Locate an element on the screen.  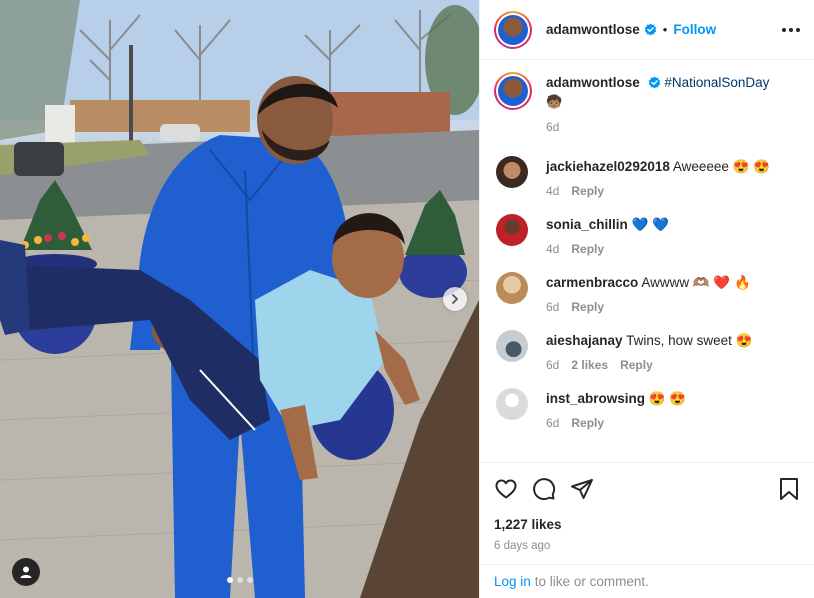
comment-text: 💙 💙 is located at coordinates (650, 224).